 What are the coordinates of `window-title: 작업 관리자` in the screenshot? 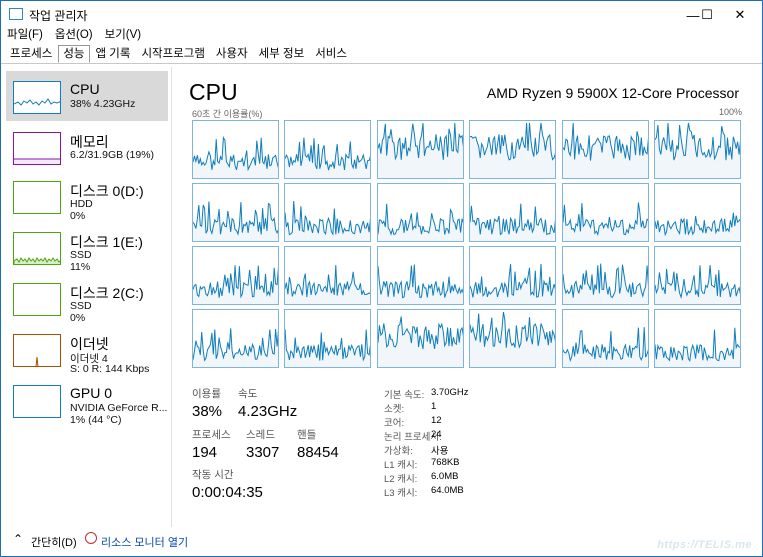 It's located at (58, 16).